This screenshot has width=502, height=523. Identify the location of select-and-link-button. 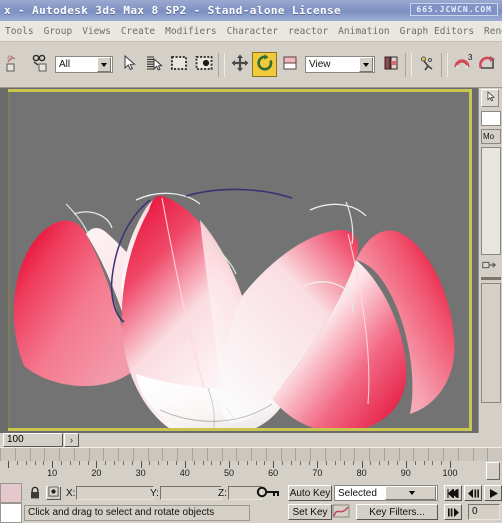
(14, 64).